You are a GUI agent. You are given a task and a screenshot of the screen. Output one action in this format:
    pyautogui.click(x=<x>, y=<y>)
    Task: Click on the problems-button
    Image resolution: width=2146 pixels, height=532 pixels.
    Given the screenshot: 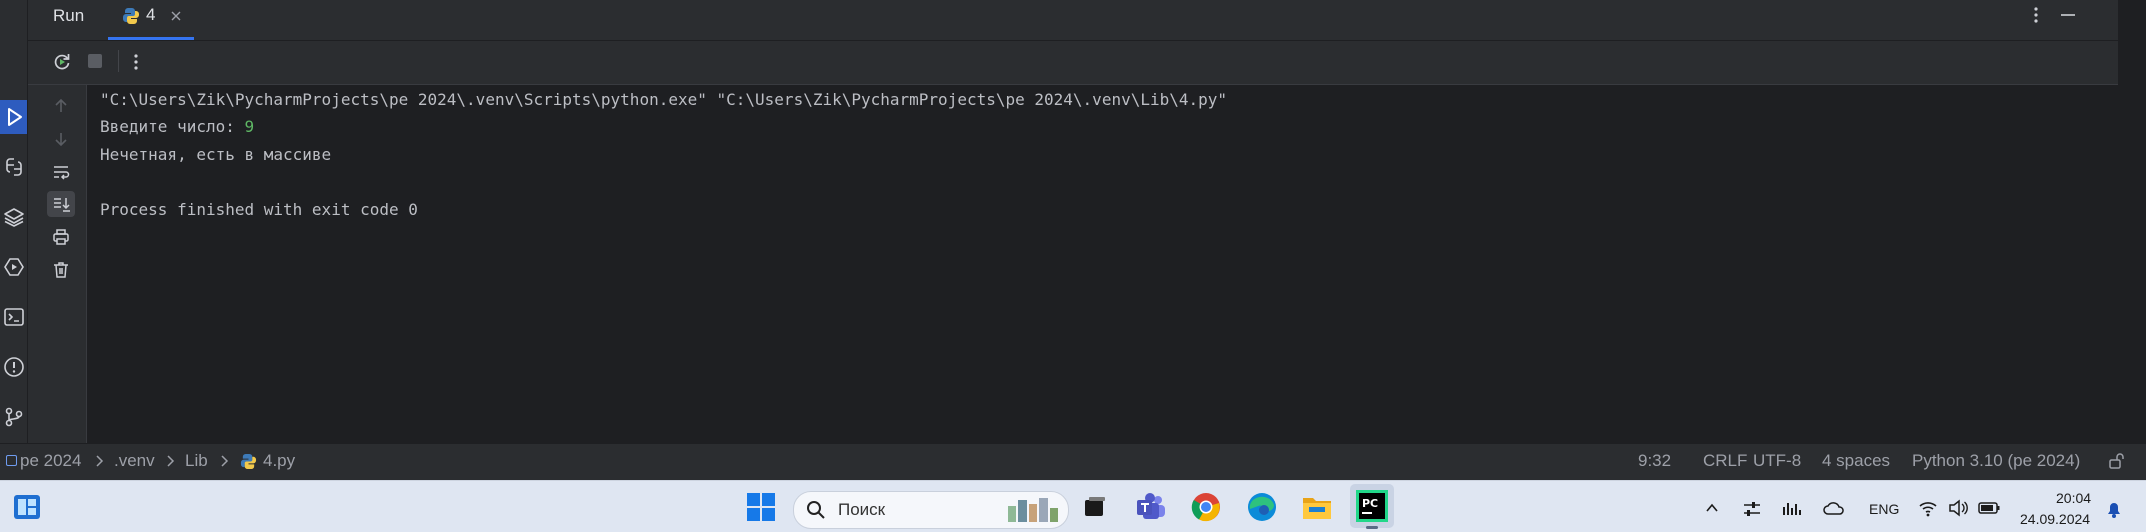 What is the action you would take?
    pyautogui.click(x=13, y=367)
    